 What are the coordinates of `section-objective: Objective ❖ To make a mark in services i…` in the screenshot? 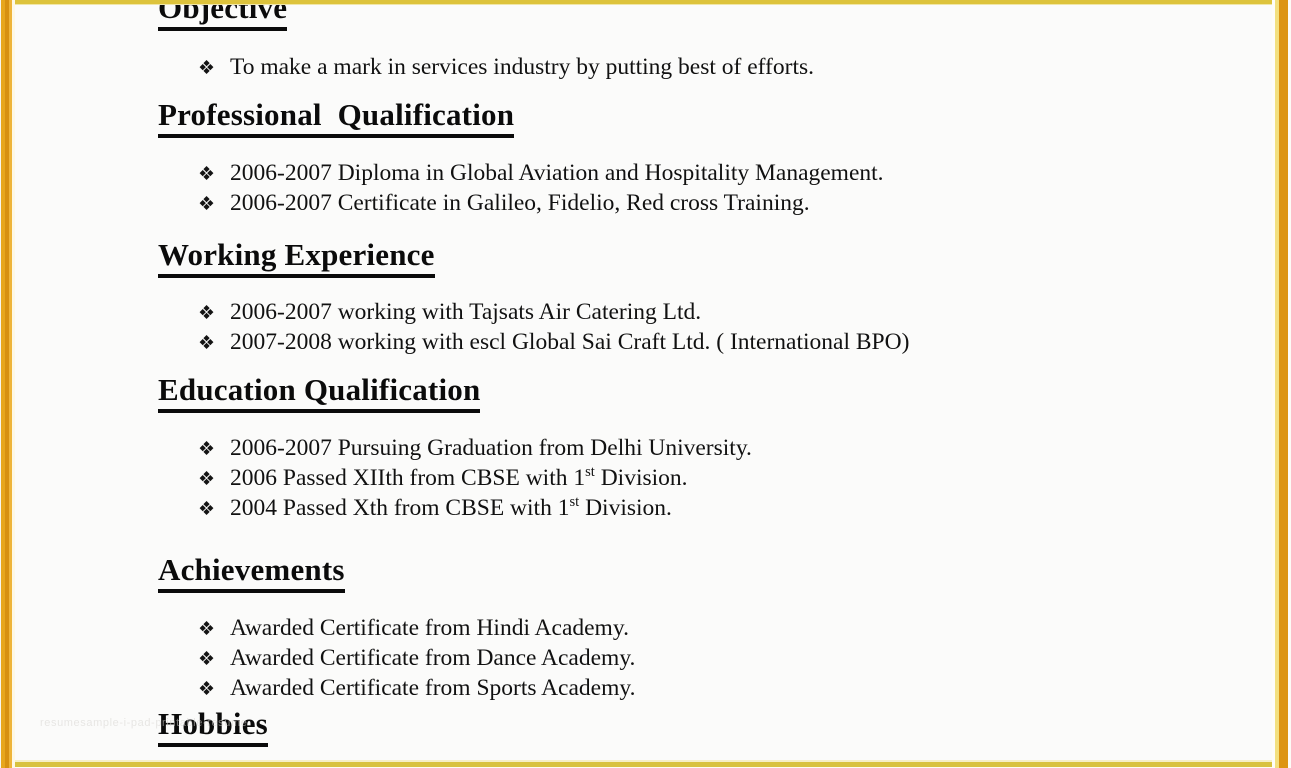 It's located at (643, 44).